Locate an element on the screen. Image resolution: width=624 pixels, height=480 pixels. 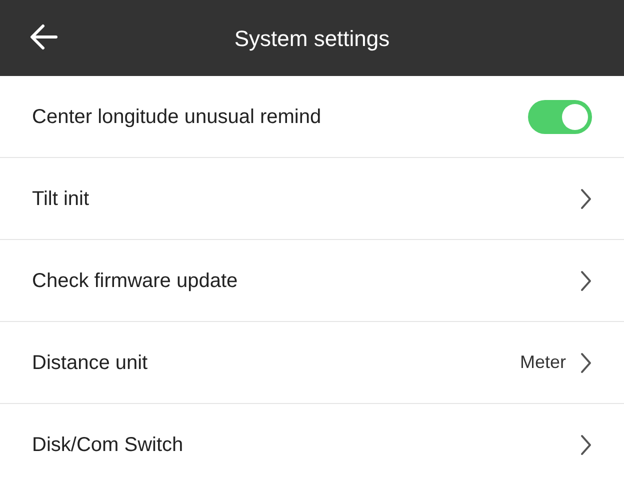
row-label: Check firmware update is located at coordinates (135, 281).